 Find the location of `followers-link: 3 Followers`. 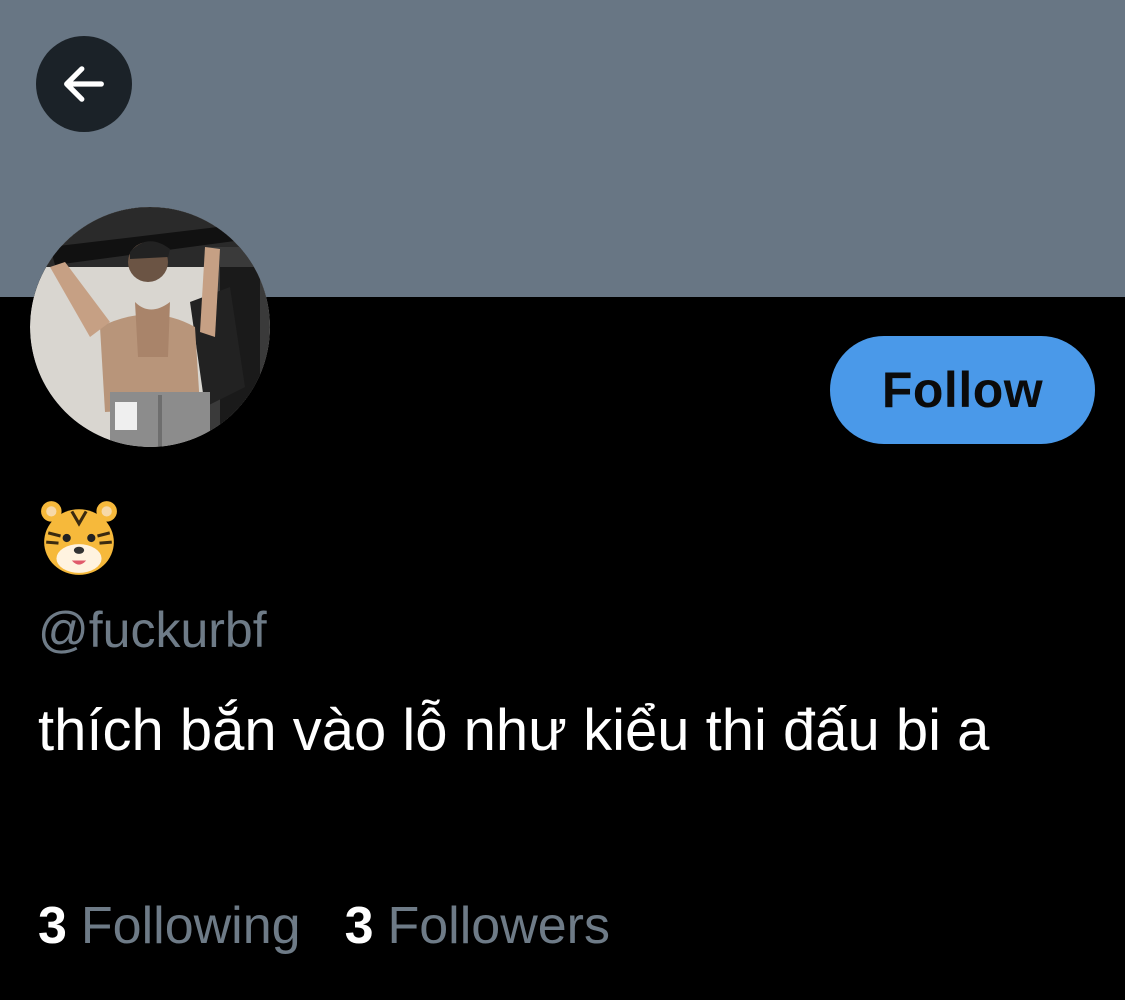

followers-link: 3 Followers is located at coordinates (477, 926).